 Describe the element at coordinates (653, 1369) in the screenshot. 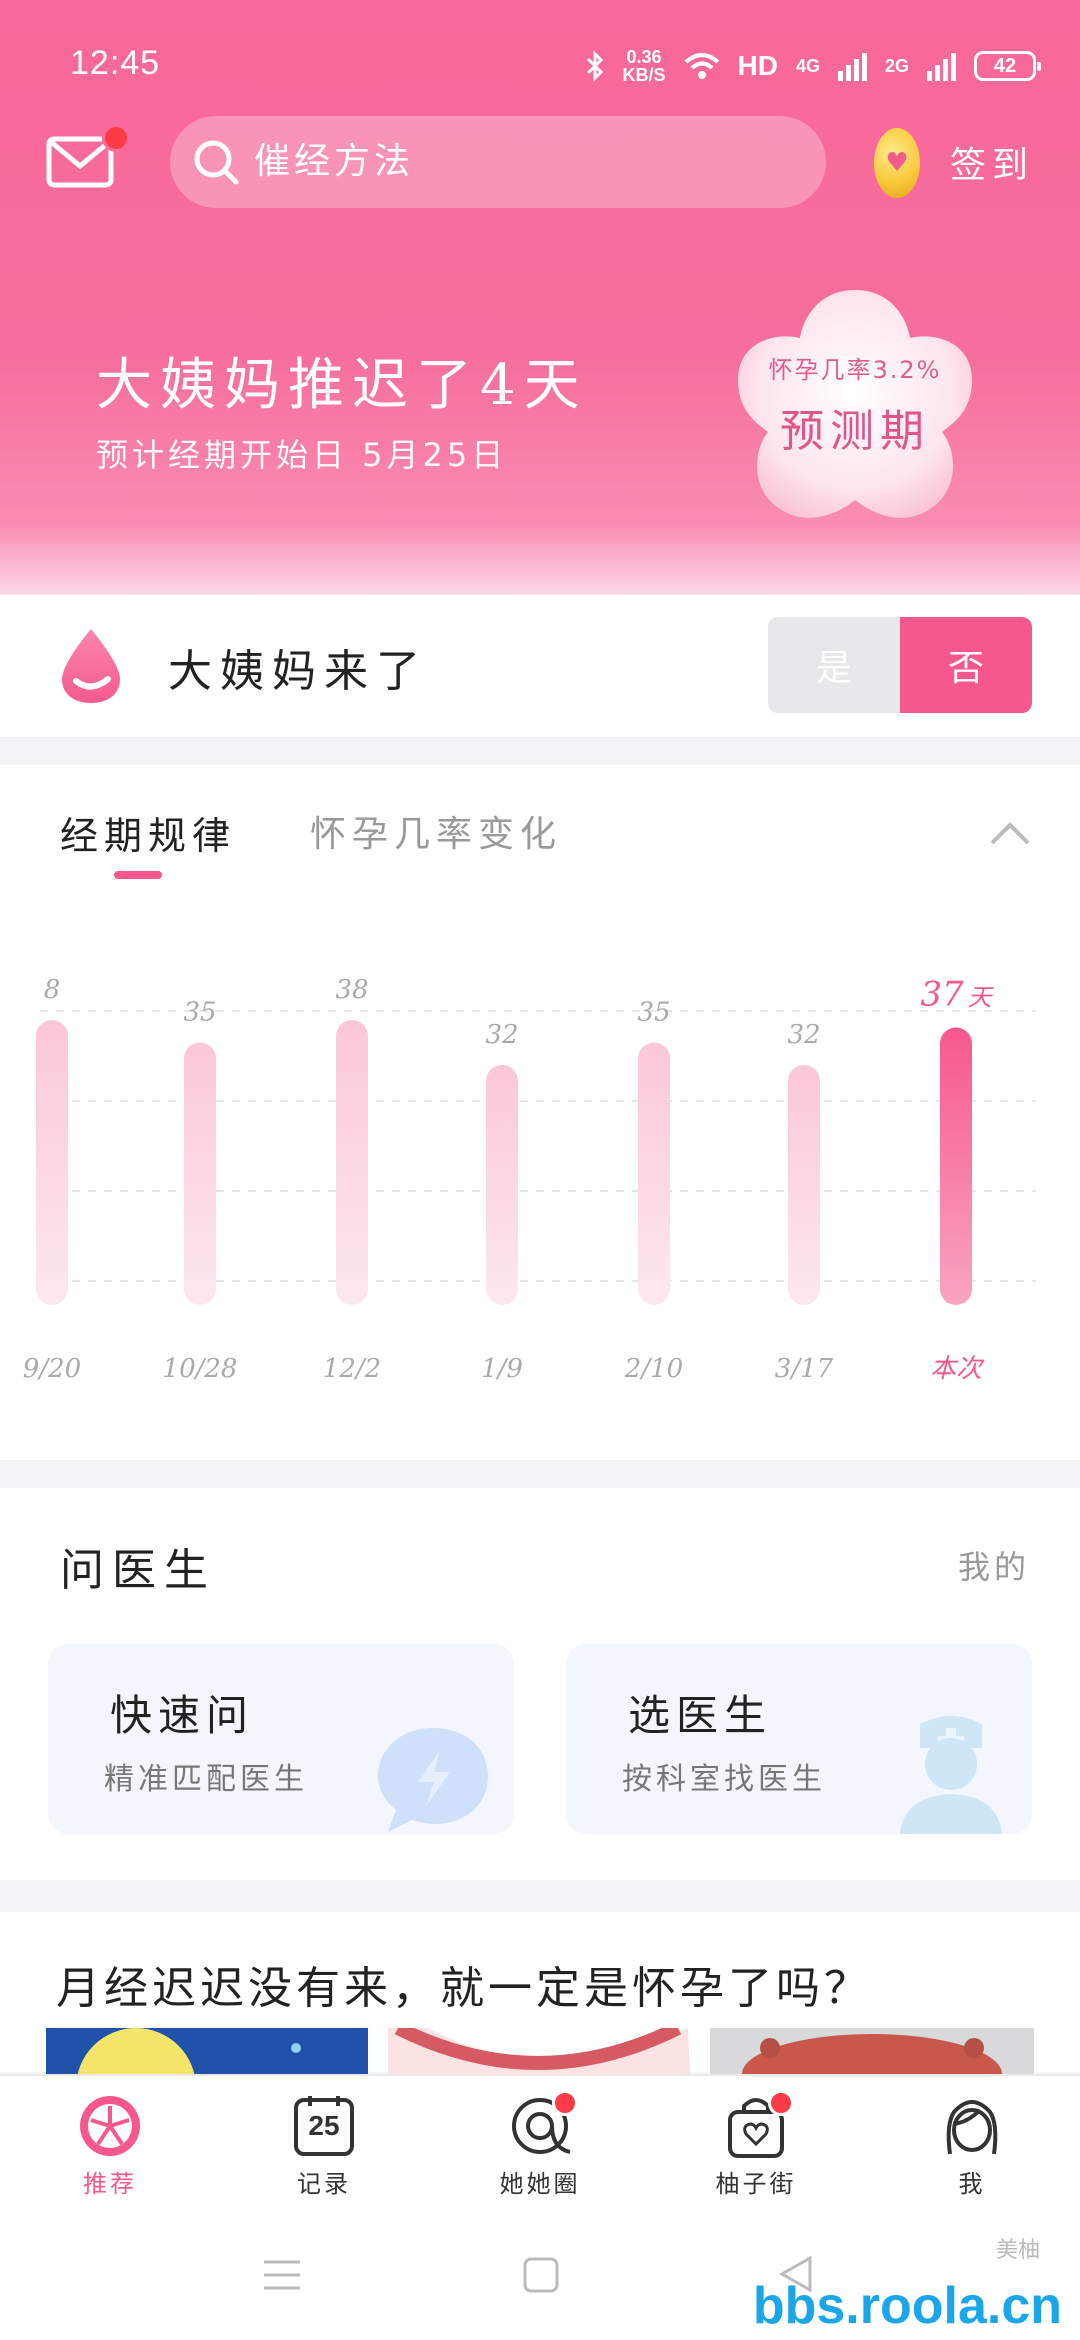

I see `x-tick-label: 2/10` at that location.